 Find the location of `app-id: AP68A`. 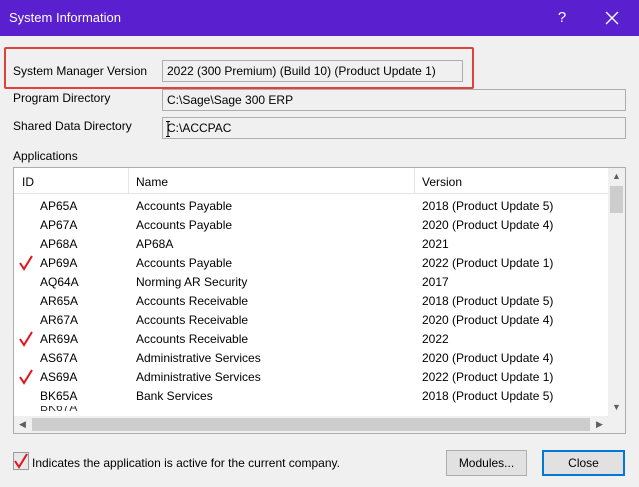

app-id: AP68A is located at coordinates (59, 244).